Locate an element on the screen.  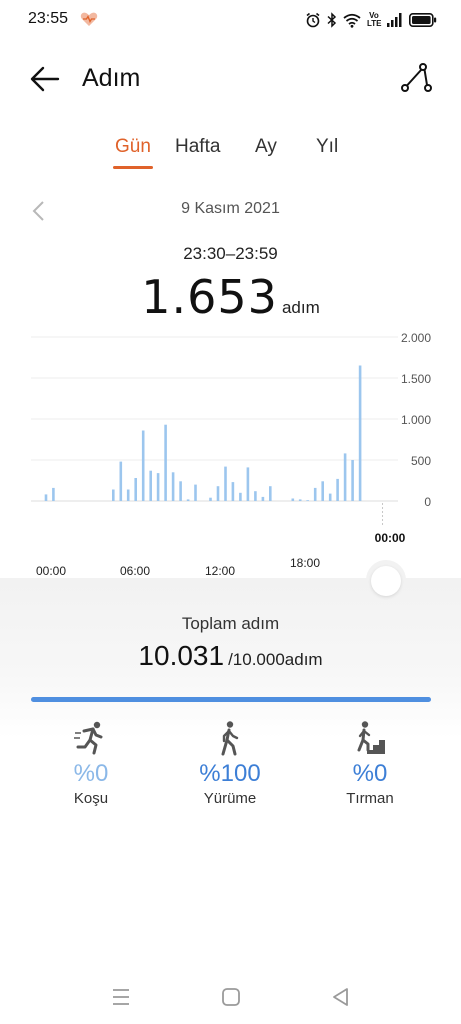
selected-value: 1.653 adım is located at coordinates (230, 297).